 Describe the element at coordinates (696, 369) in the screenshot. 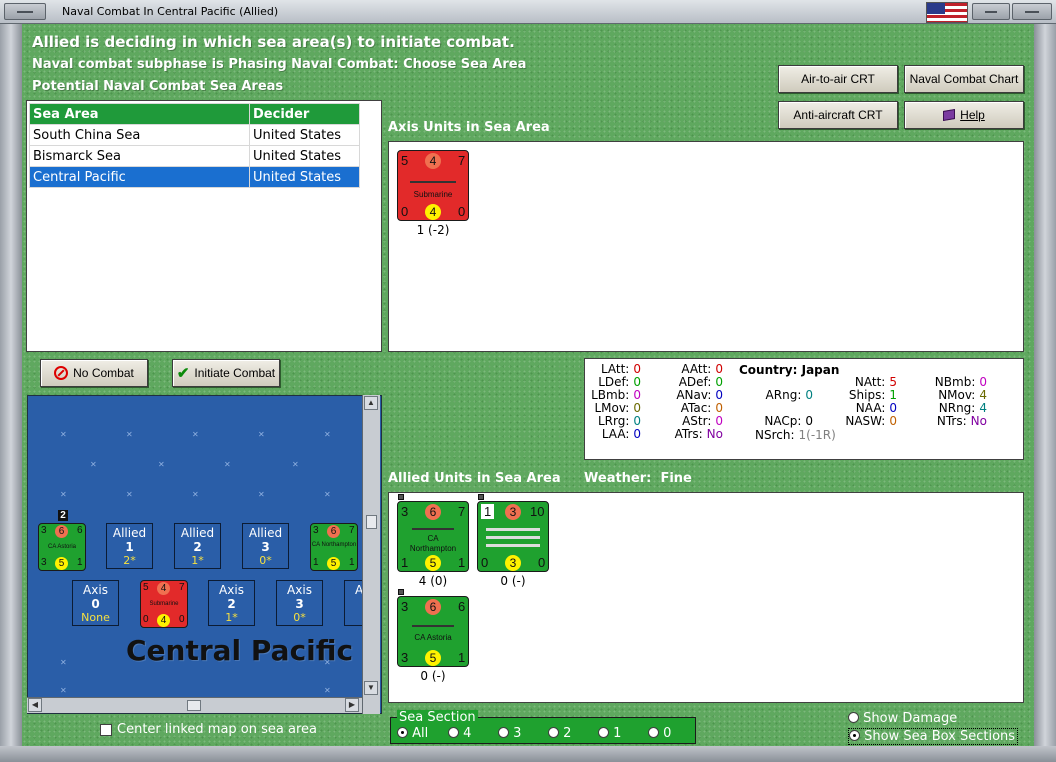

I see `stat-label: AAtt:` at that location.